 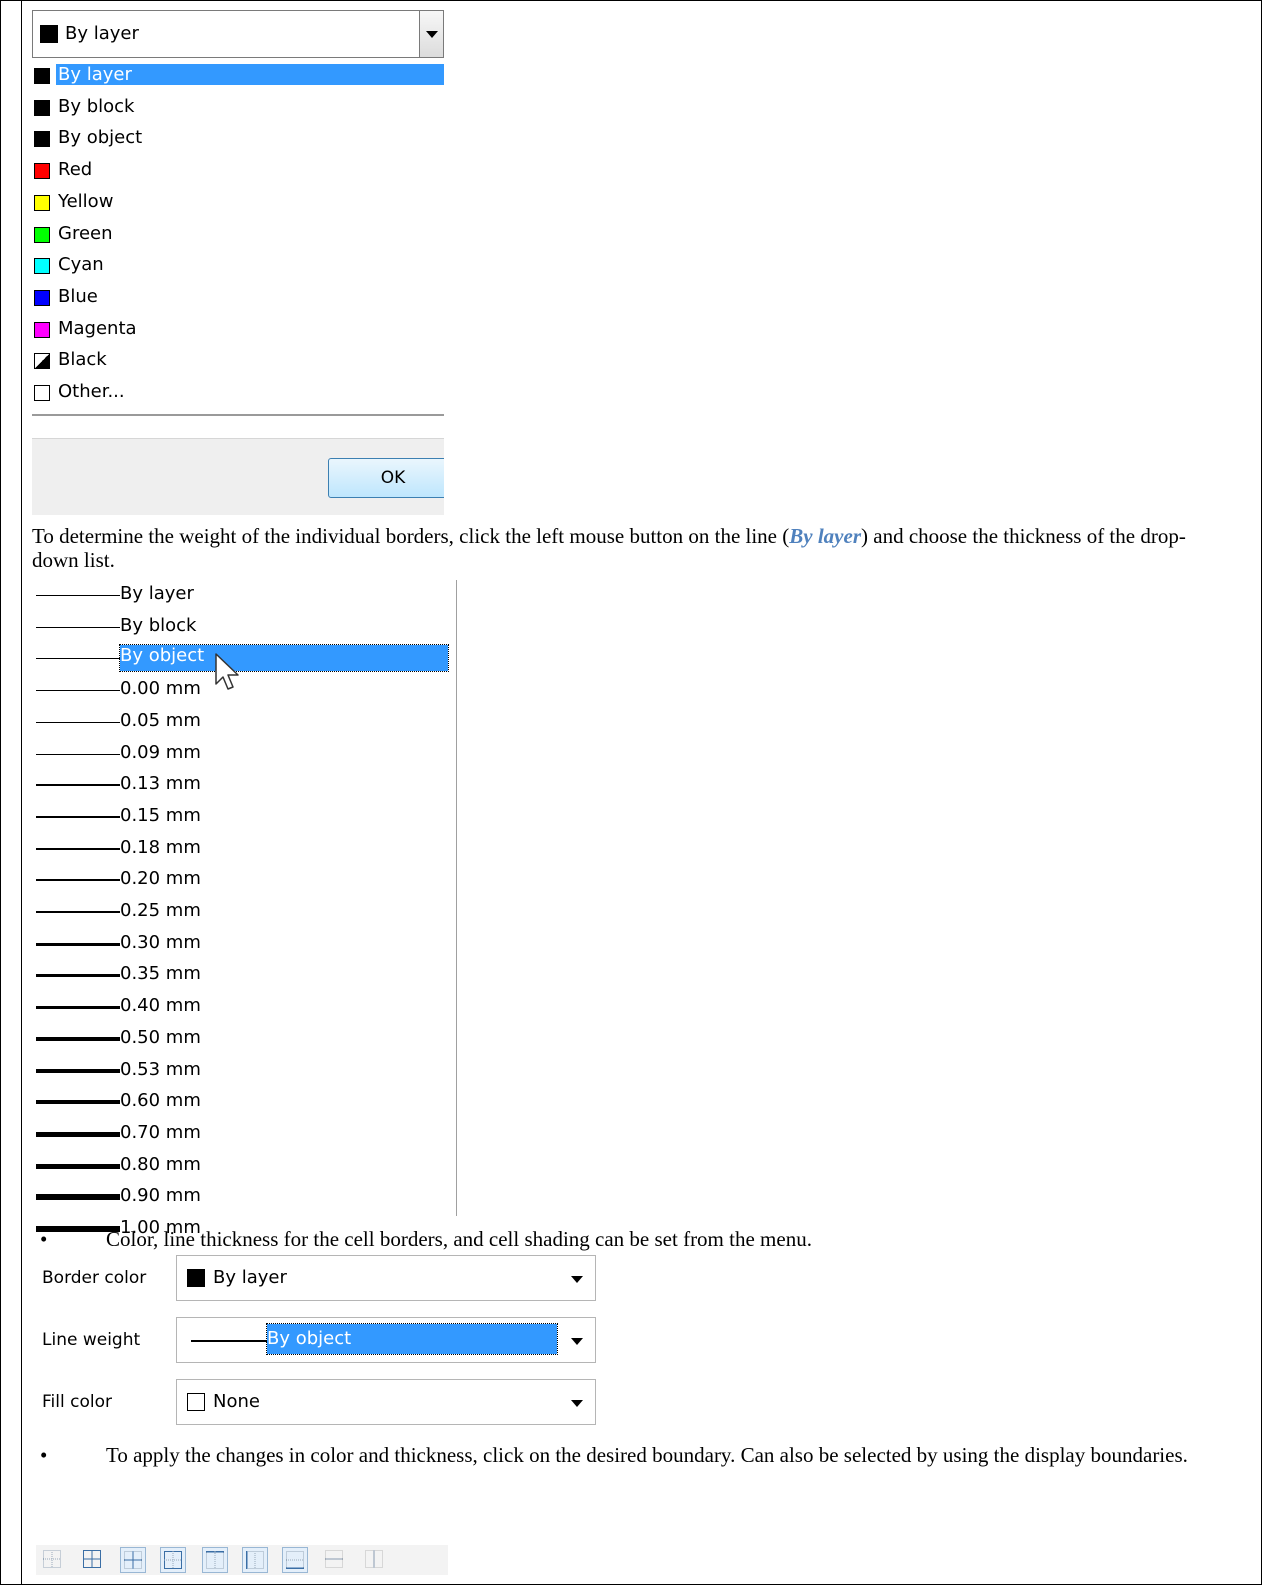 I want to click on table-left-border, so click(x=21, y=792).